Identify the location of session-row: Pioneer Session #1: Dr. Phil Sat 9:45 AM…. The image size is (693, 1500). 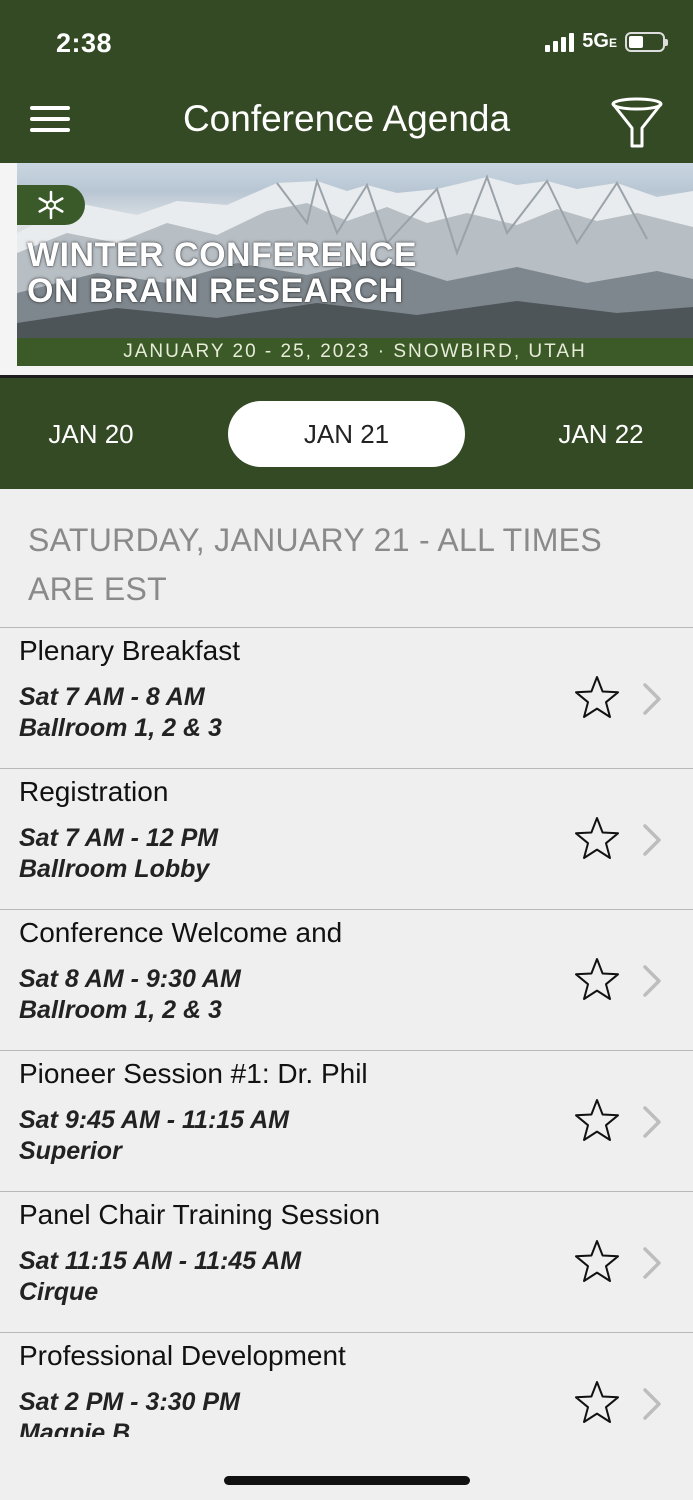
(346, 1120).